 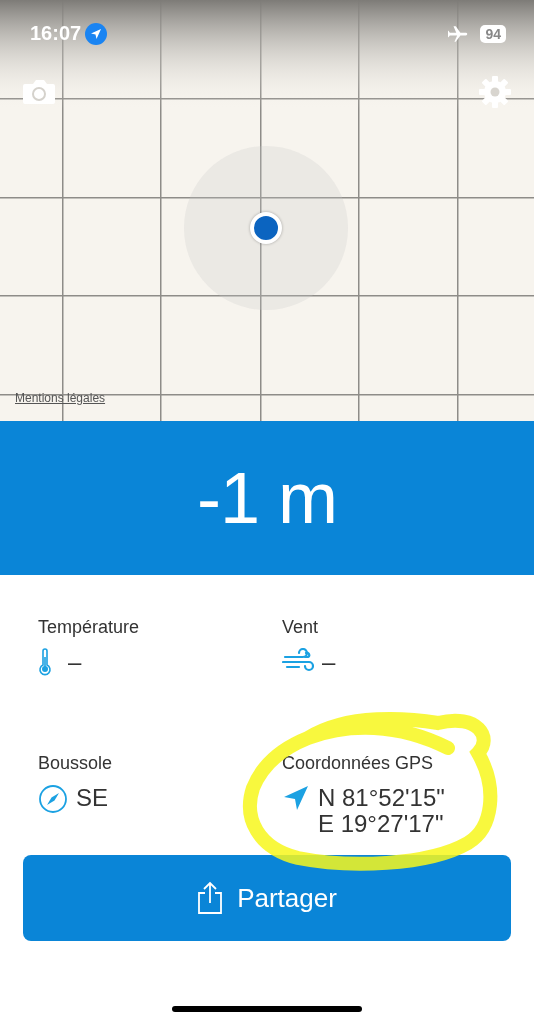 I want to click on location-arrow-icon, so click(x=296, y=798).